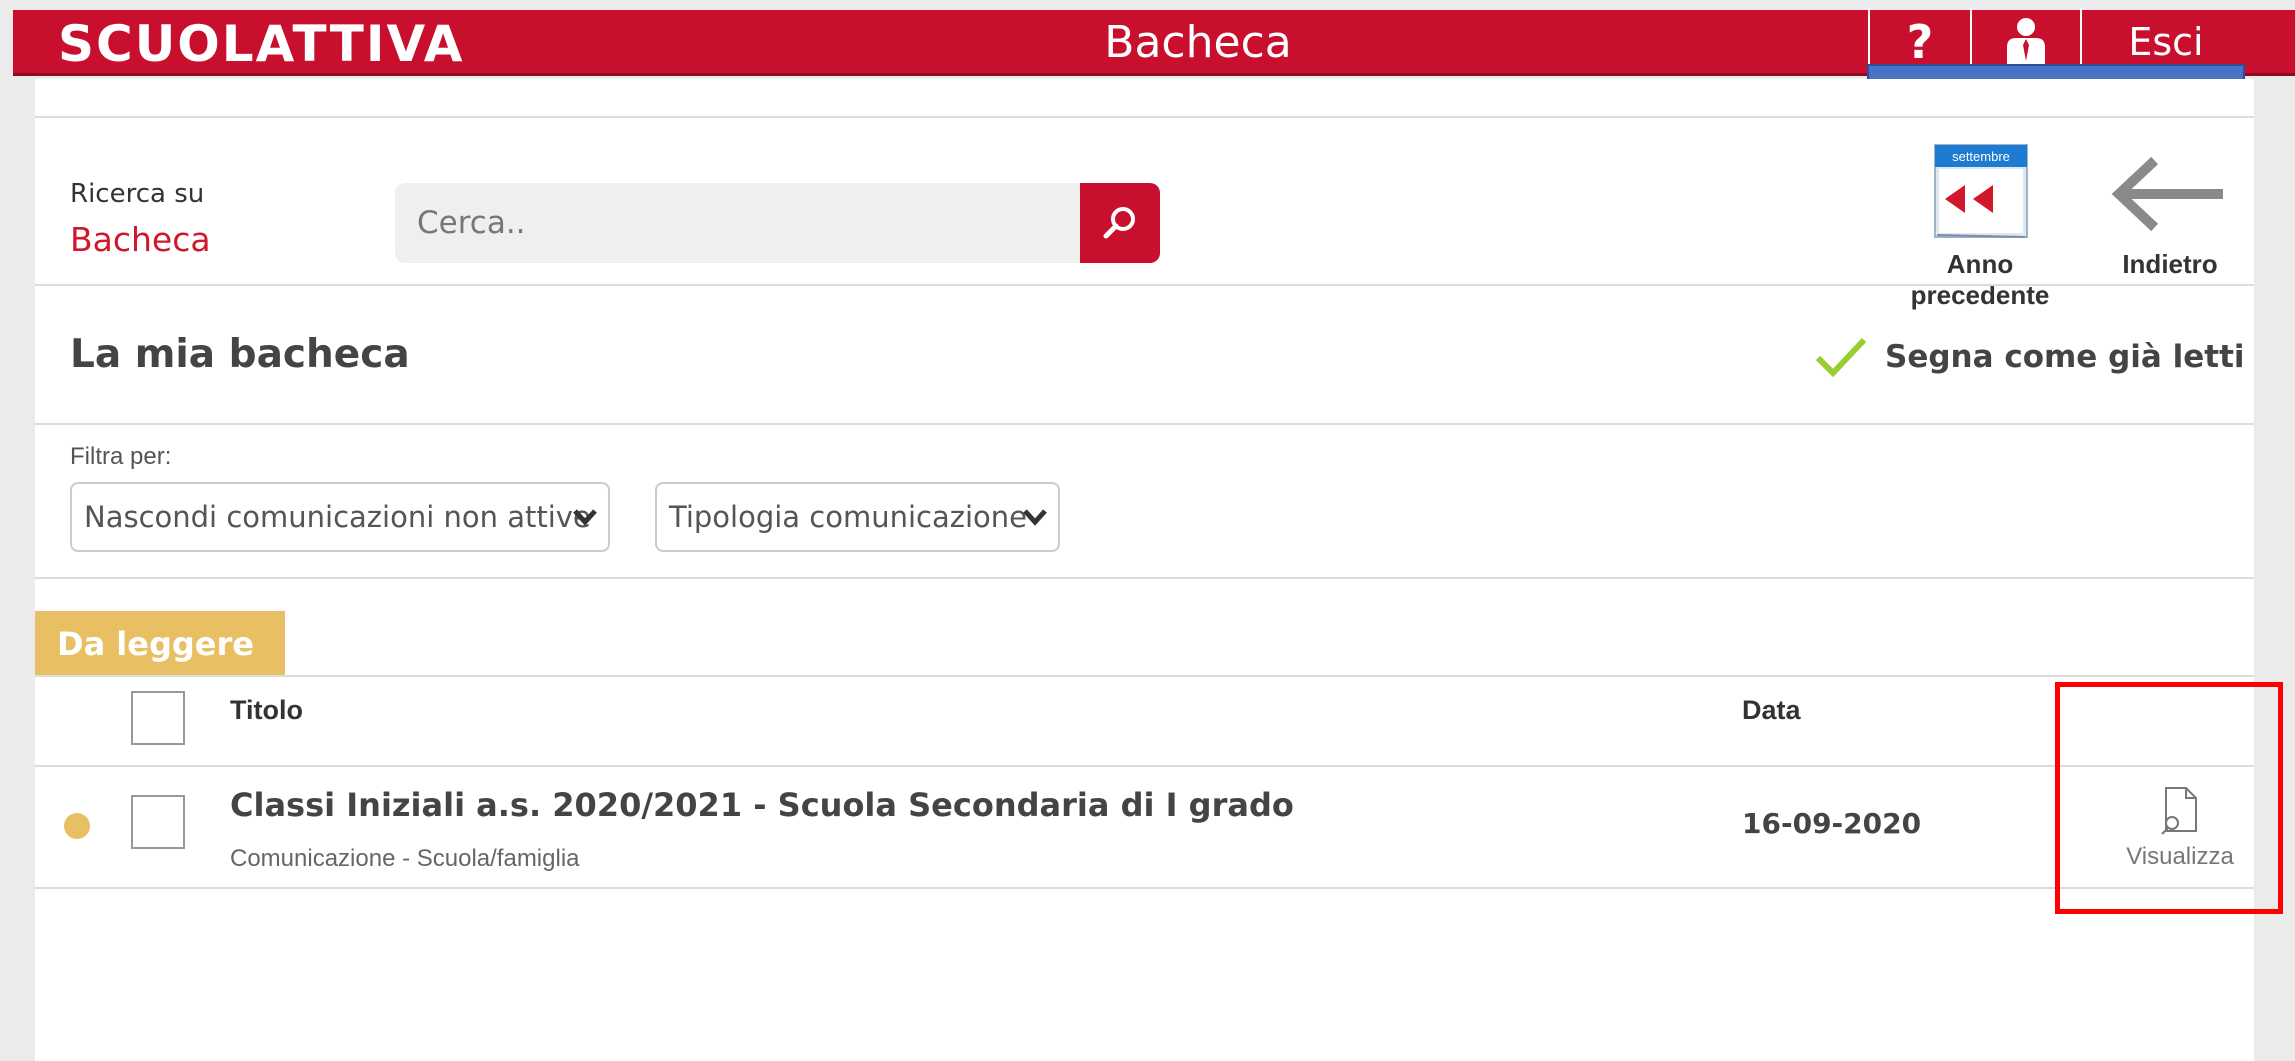 The width and height of the screenshot is (2295, 1061). Describe the element at coordinates (2065, 357) in the screenshot. I see `mark-as-read-label: Segna come già letti` at that location.